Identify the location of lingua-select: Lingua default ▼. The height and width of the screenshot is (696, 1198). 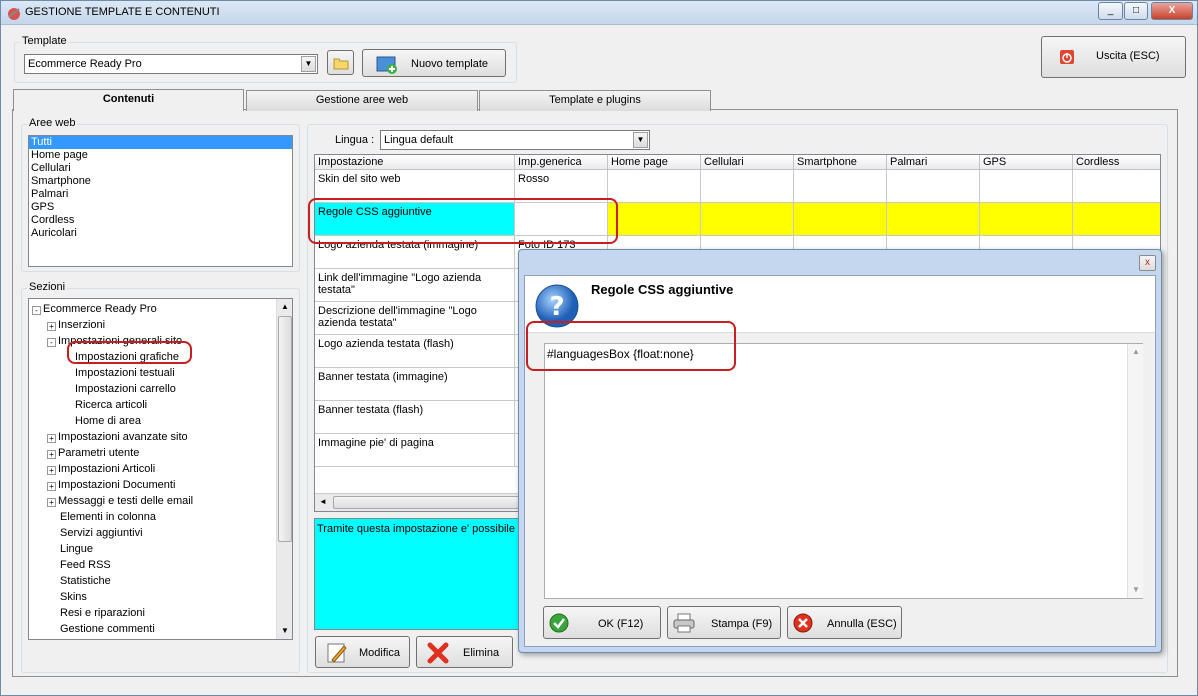
(515, 140).